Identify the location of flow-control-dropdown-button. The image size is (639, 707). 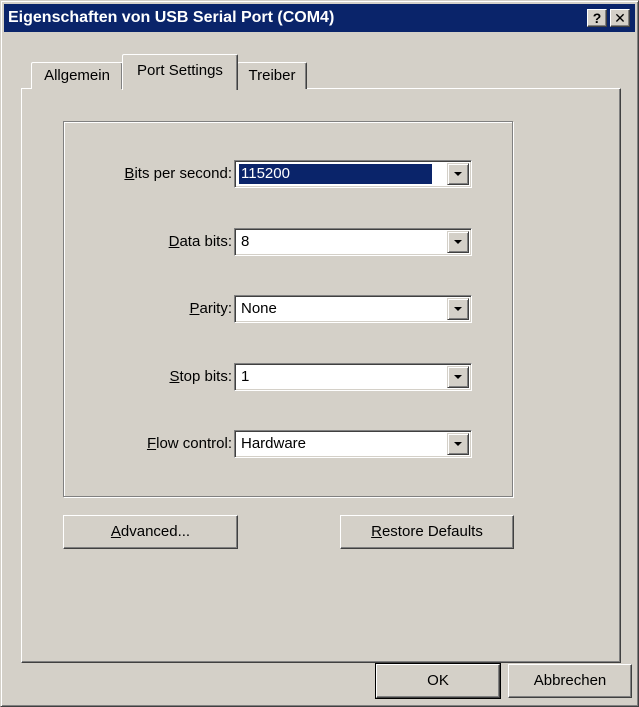
(458, 444).